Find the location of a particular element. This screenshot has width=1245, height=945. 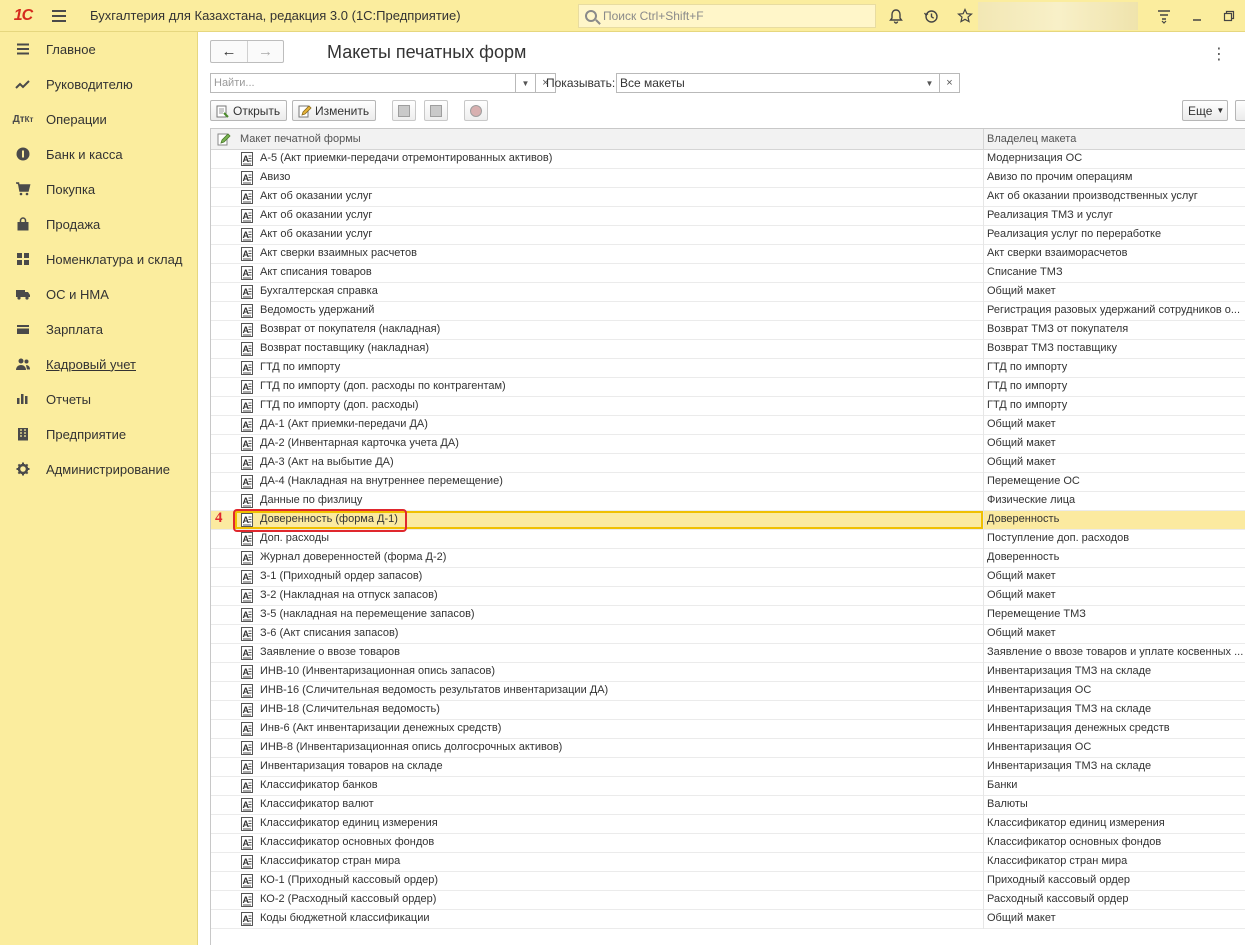

table-row: A Авизо Авизо по прочим операциям is located at coordinates (728, 178).